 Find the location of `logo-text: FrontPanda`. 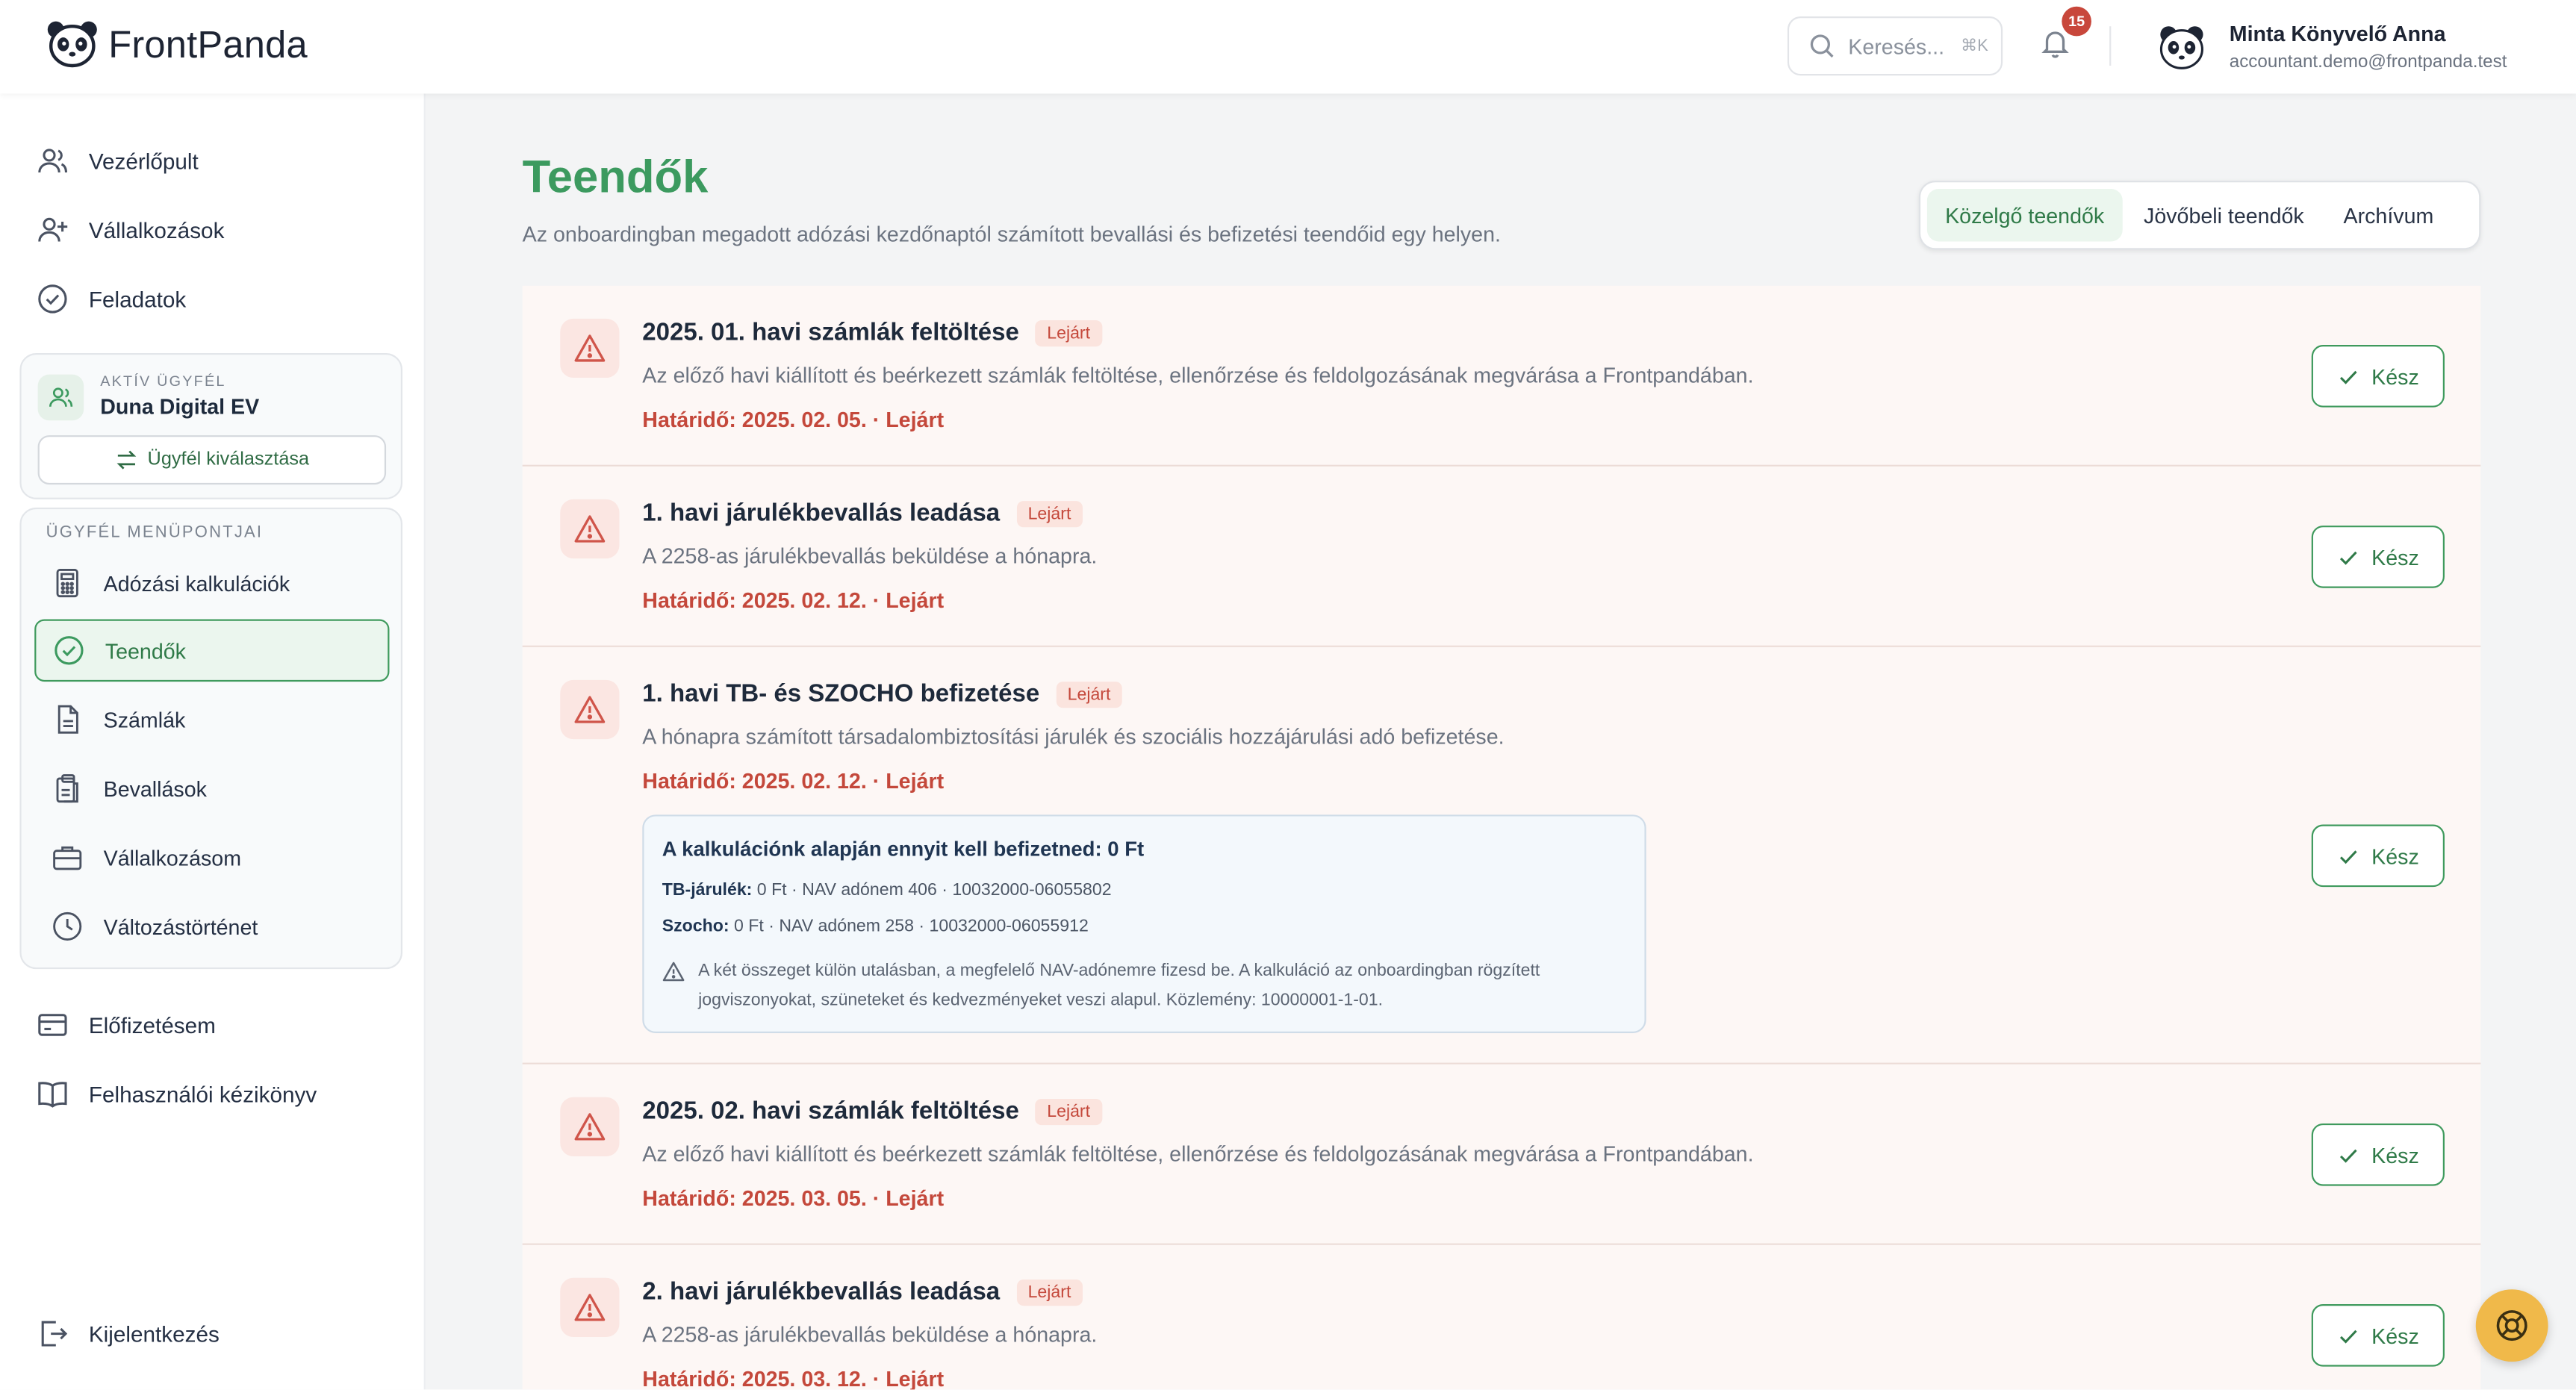

logo-text: FrontPanda is located at coordinates (208, 43).